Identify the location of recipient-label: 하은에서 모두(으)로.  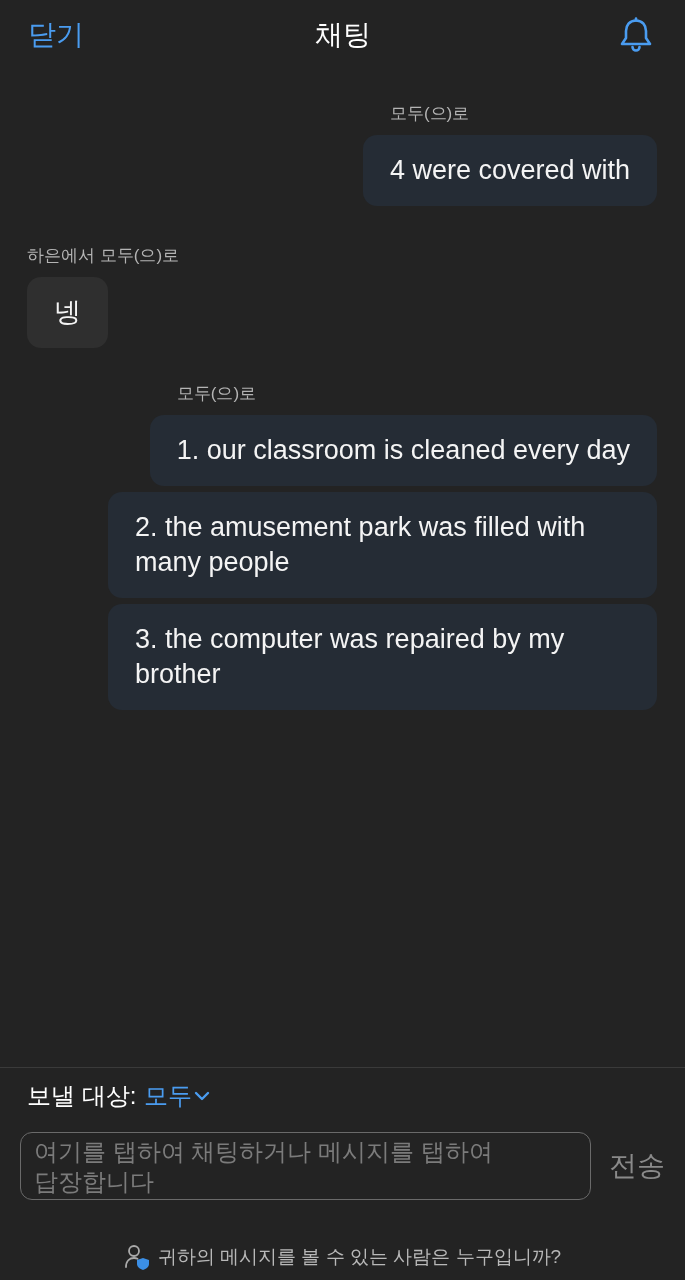
(103, 256).